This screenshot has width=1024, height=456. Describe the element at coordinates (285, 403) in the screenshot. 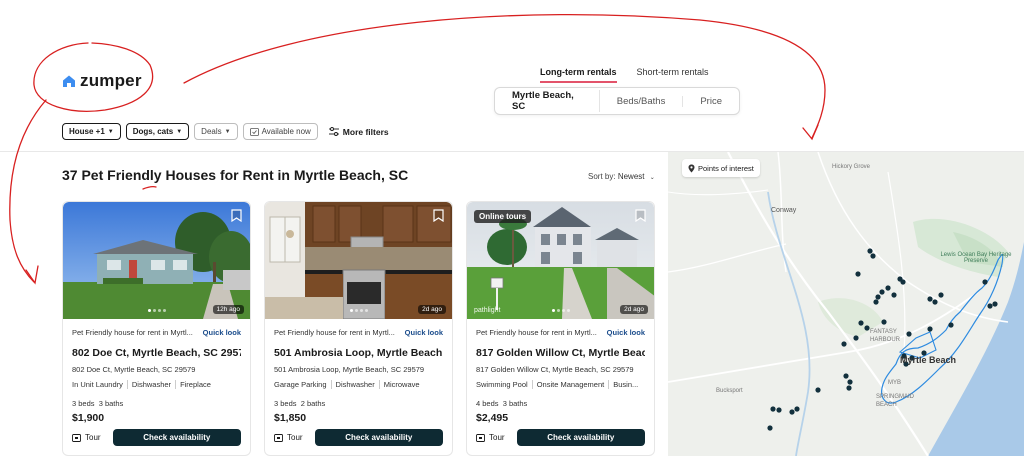

I see `beds-count: 3 beds` at that location.